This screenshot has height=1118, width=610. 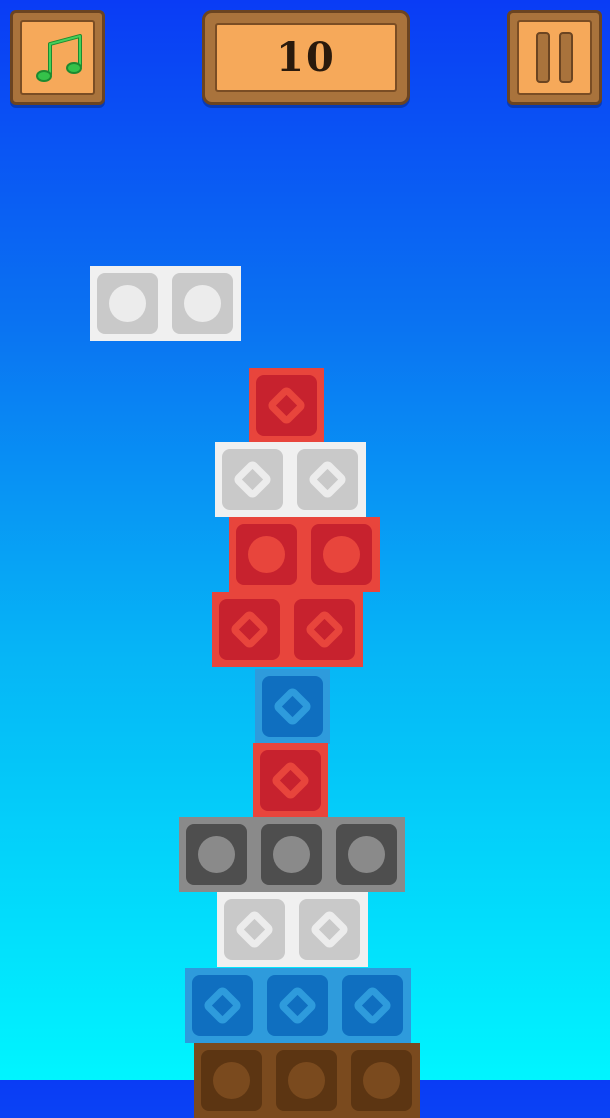 What do you see at coordinates (543, 57) in the screenshot?
I see `pause-bar-left` at bounding box center [543, 57].